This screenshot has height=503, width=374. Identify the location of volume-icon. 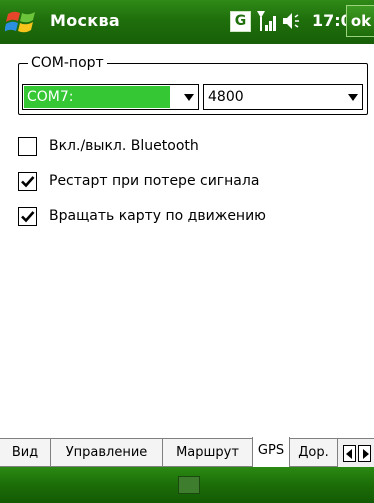
(293, 21).